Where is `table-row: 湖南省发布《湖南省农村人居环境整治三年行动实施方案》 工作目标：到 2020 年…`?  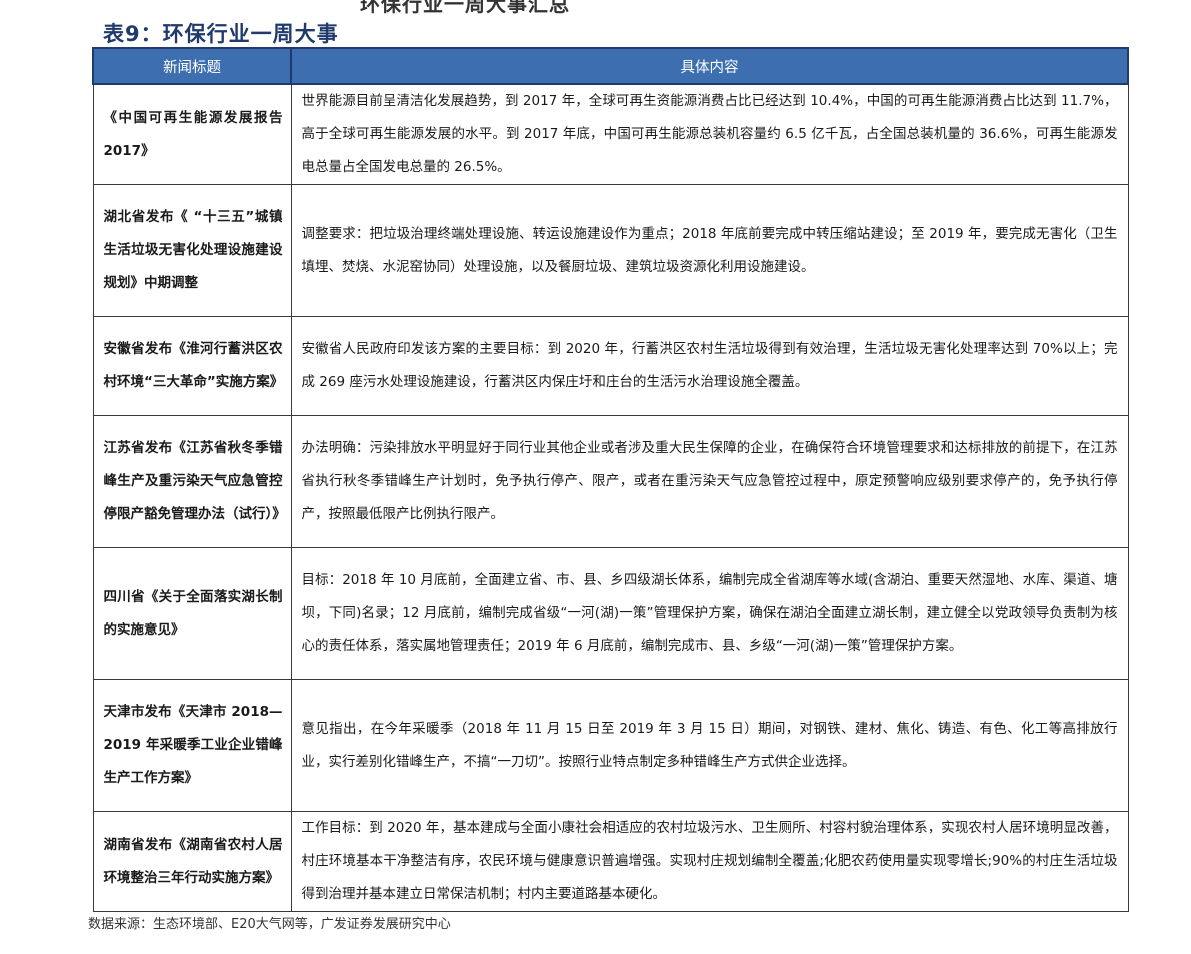 table-row: 湖南省发布《湖南省农村人居环境整治三年行动实施方案》 工作目标：到 2020 年… is located at coordinates (610, 861).